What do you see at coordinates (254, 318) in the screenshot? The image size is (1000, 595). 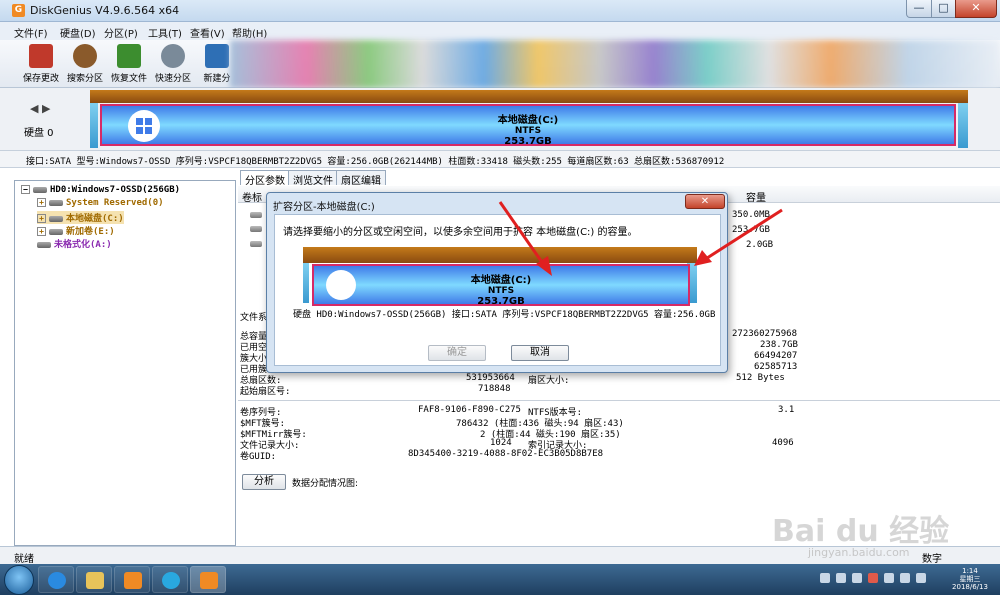 I see `section-fs-label: 文件系` at bounding box center [254, 318].